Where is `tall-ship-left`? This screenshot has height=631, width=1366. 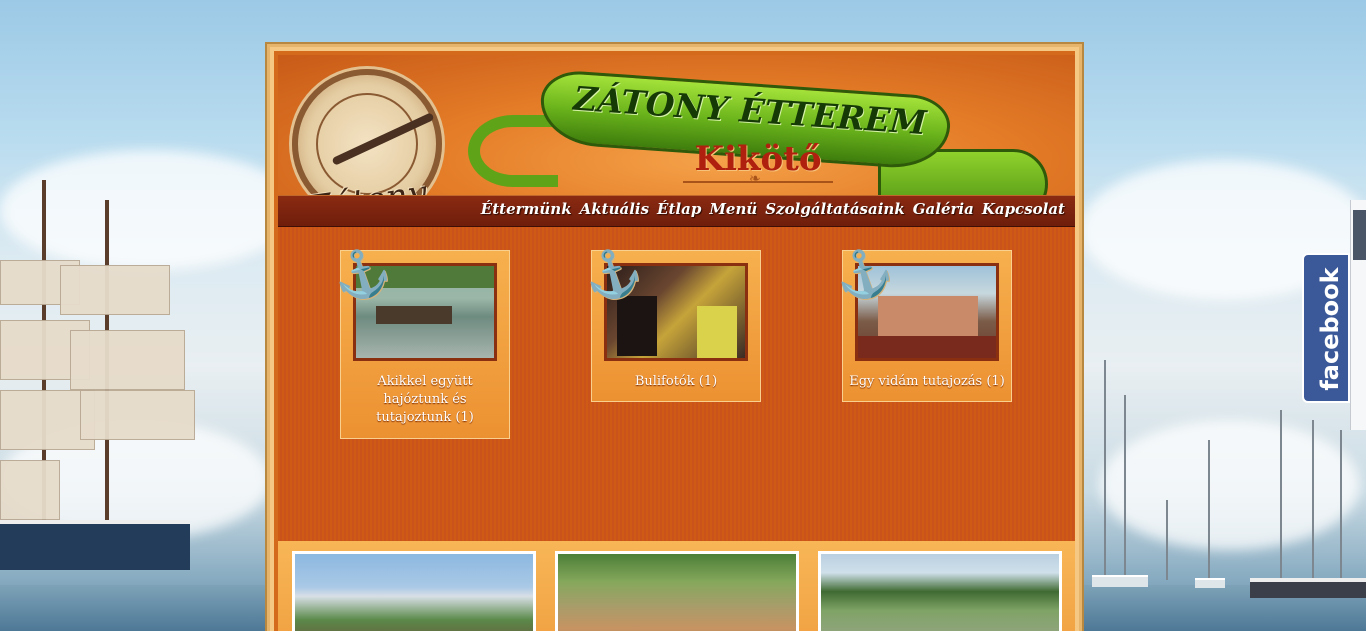
tall-ship-left is located at coordinates (105, 390).